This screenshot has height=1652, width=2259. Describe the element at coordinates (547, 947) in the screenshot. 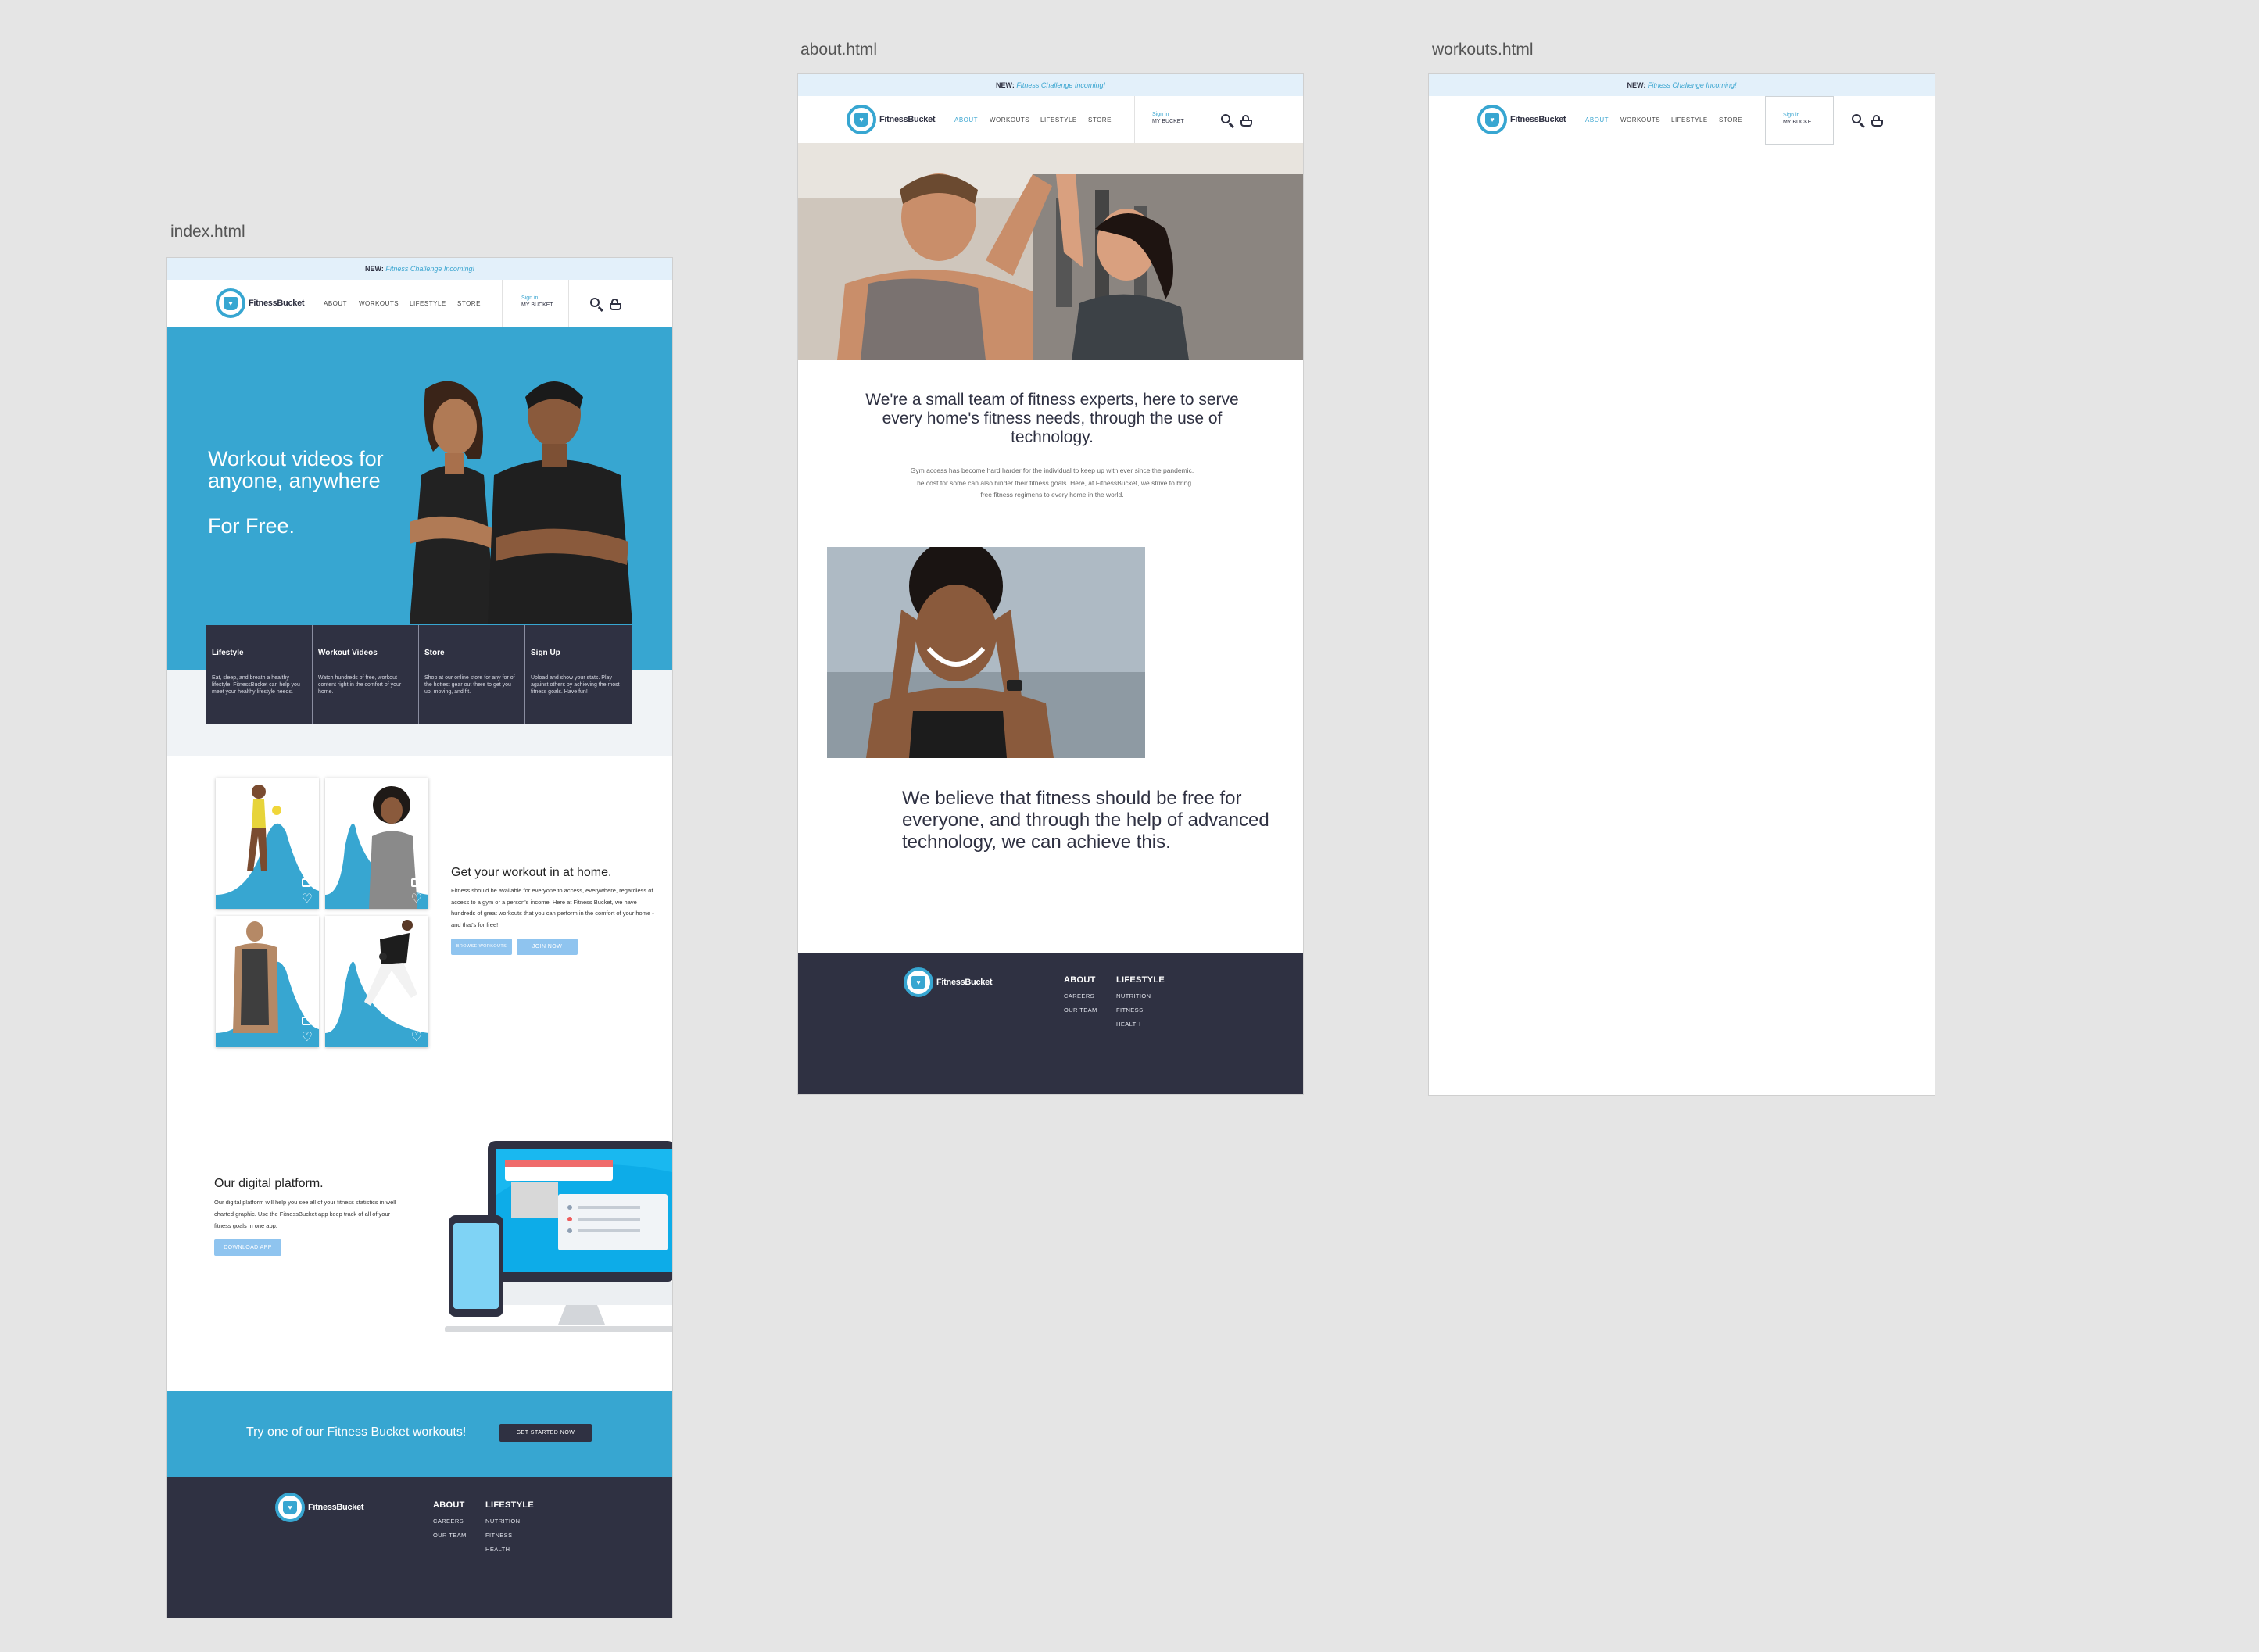

I see `join-now-button: JOIN NOW` at that location.